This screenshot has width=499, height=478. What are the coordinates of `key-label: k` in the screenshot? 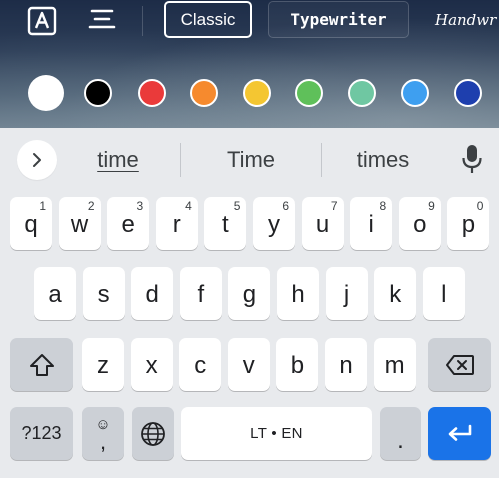 It's located at (395, 294).